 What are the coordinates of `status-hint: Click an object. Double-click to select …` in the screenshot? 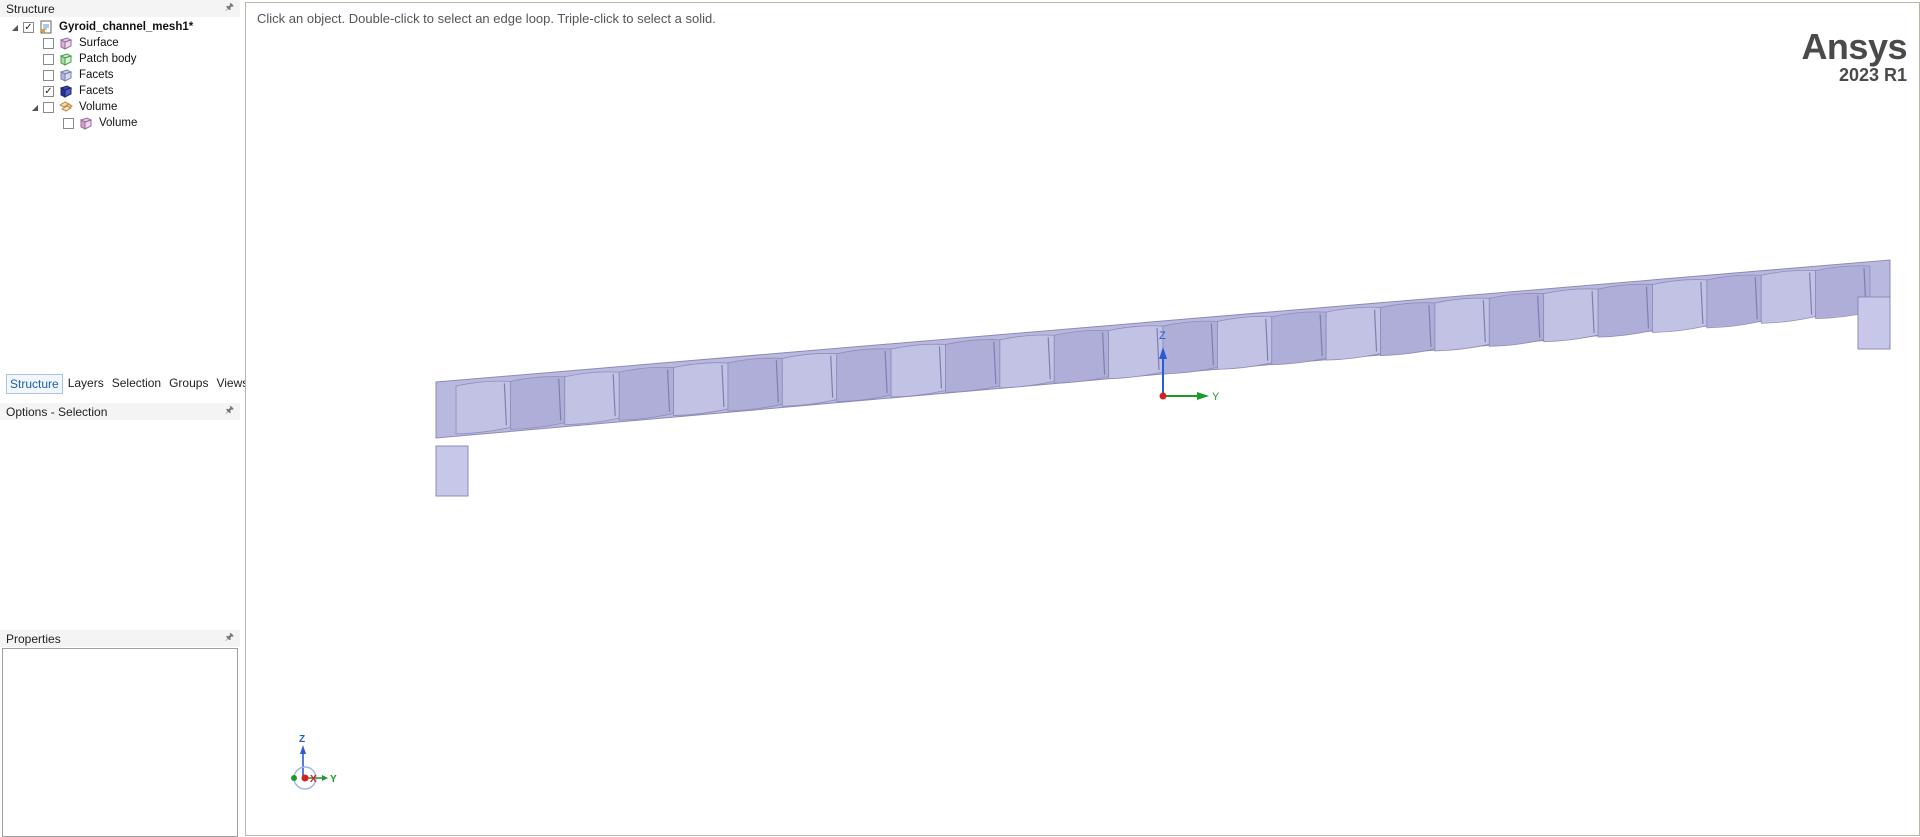 It's located at (486, 18).